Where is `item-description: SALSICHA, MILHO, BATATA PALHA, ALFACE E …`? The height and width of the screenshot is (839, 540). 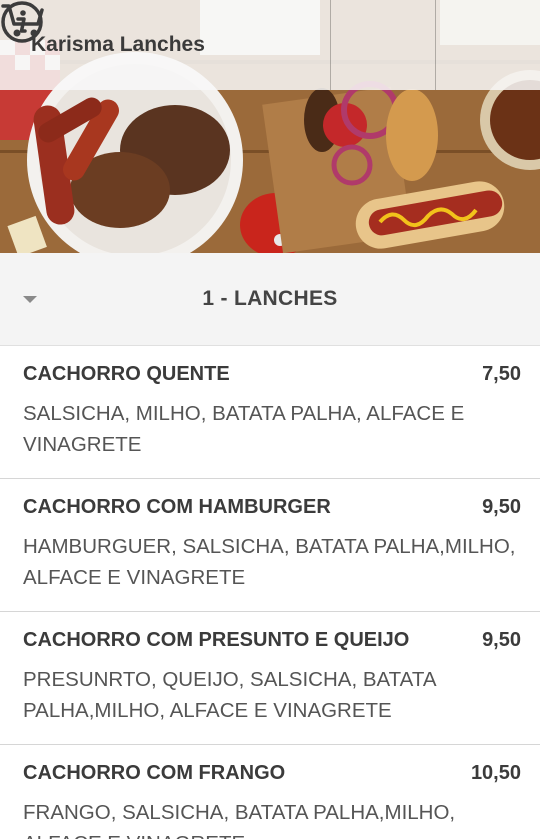
item-description: SALSICHA, MILHO, BATATA PALHA, ALFACE E … is located at coordinates (244, 429).